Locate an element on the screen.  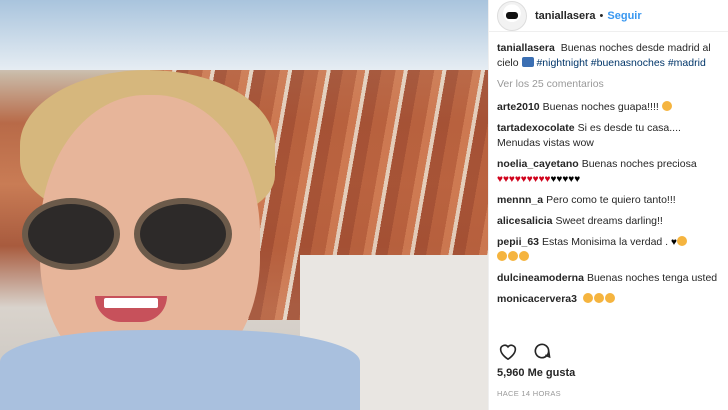
comment-text: Pero como te quiero tanto!!! is located at coordinates (611, 200).